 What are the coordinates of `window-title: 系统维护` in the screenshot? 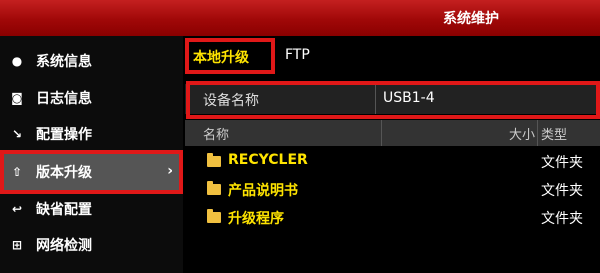 It's located at (471, 19).